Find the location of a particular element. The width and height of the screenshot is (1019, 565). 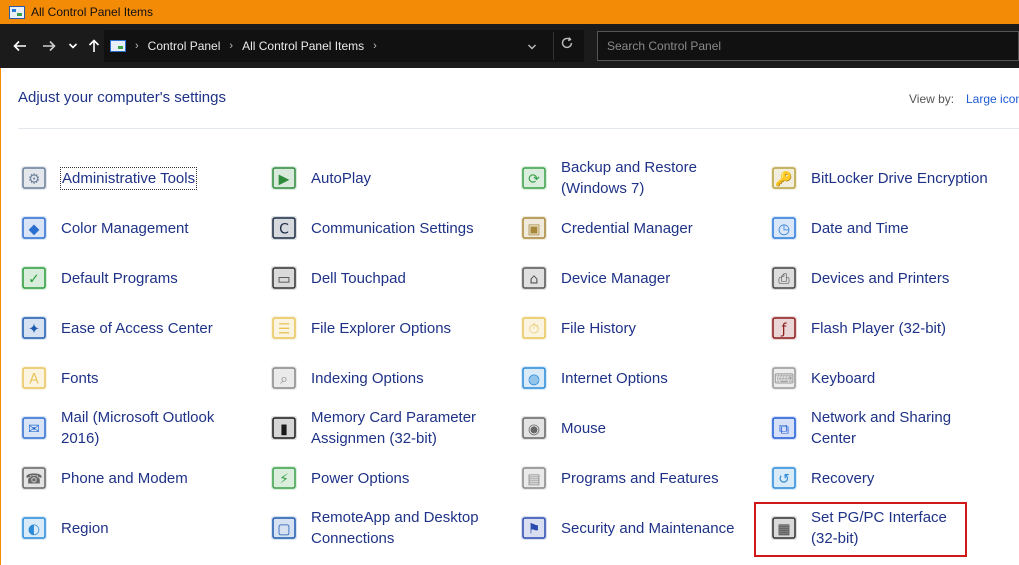

control-panel-item-label: Network and Sharing Center is located at coordinates (881, 428).